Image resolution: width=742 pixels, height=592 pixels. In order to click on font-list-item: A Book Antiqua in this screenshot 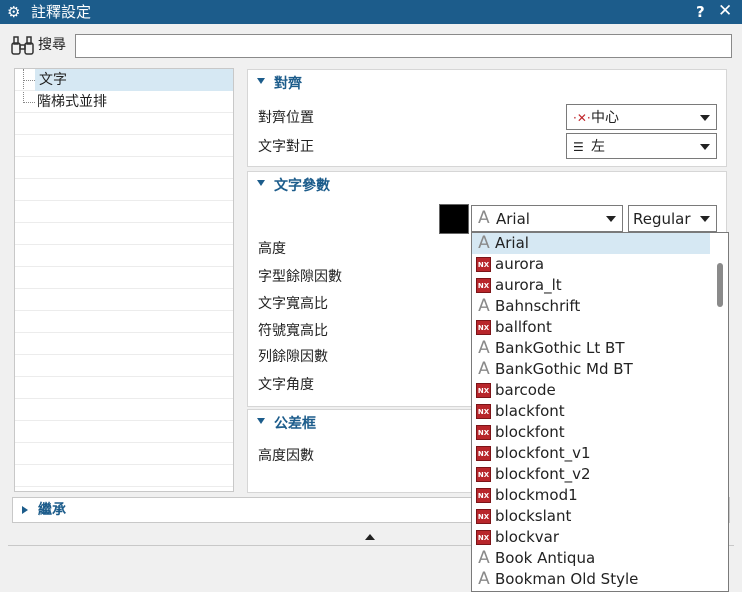, I will do `click(591, 558)`.